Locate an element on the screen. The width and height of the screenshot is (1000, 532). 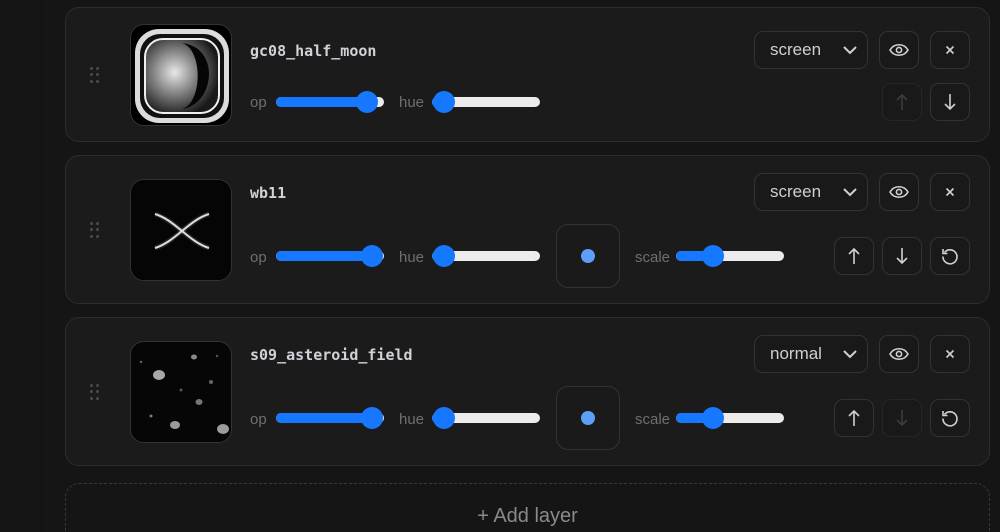
blend-mode-select: normal is located at coordinates (811, 354).